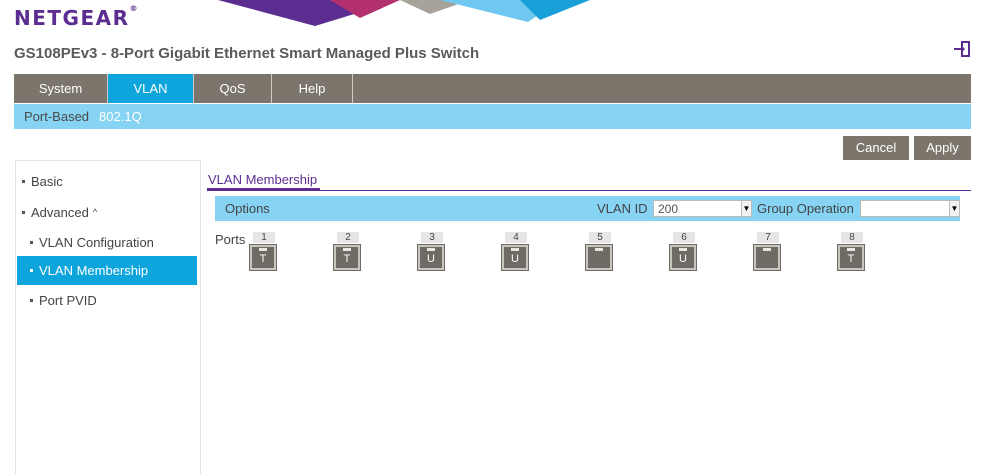 This screenshot has height=474, width=987. What do you see at coordinates (768, 237) in the screenshot?
I see `port-number: 7` at bounding box center [768, 237].